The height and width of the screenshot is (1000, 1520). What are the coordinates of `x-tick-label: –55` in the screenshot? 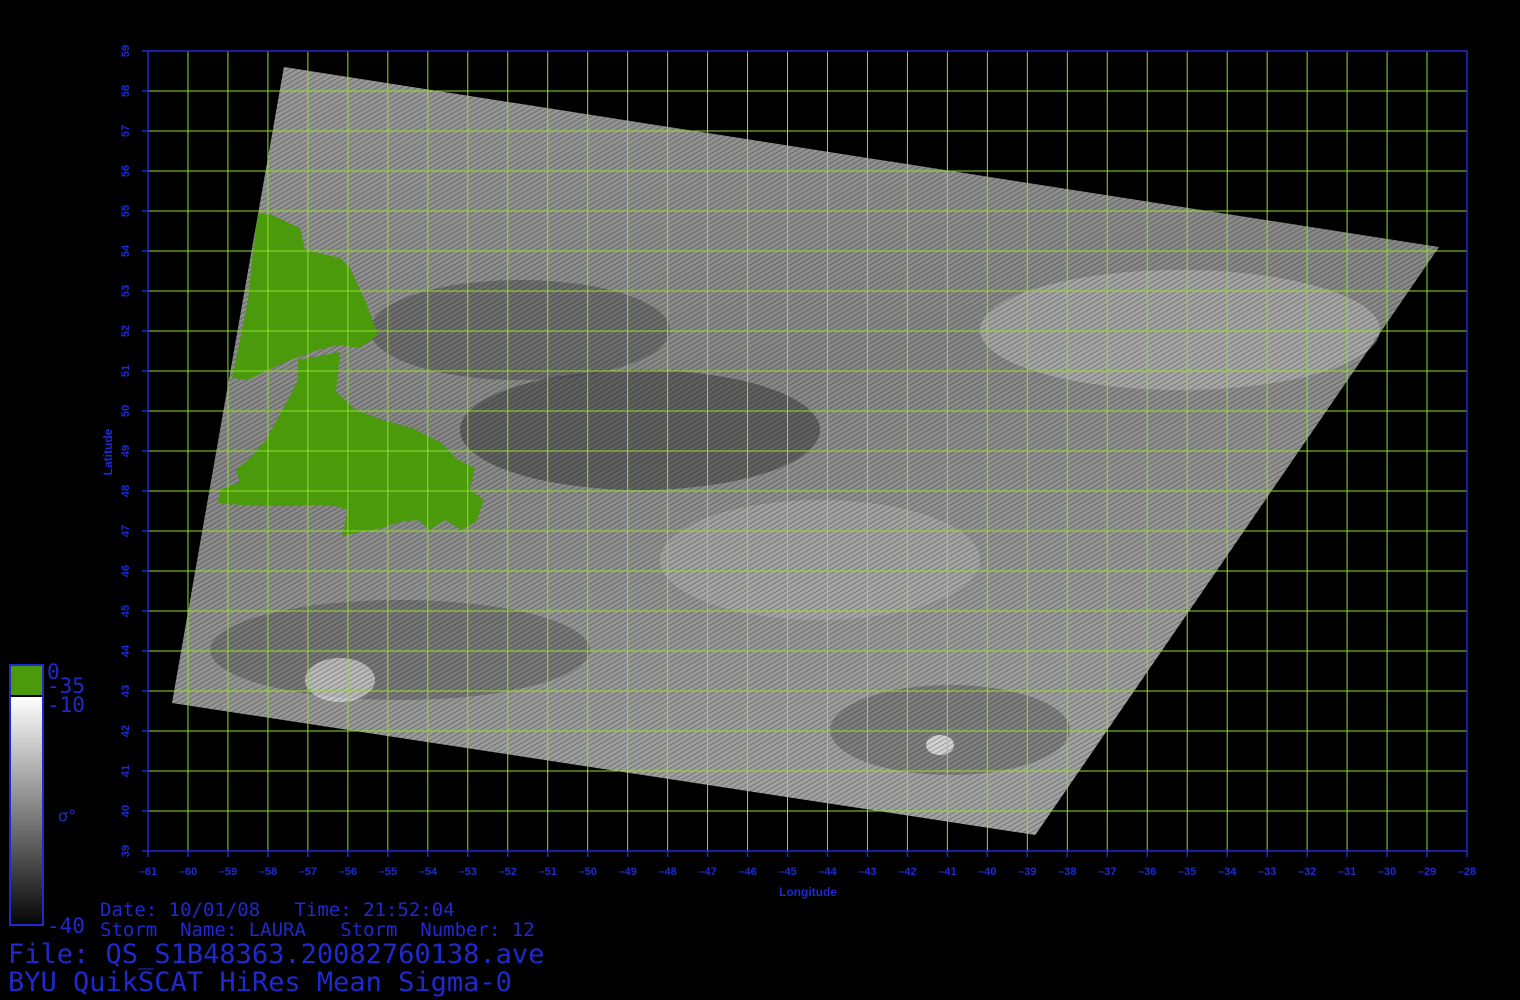 It's located at (388, 872).